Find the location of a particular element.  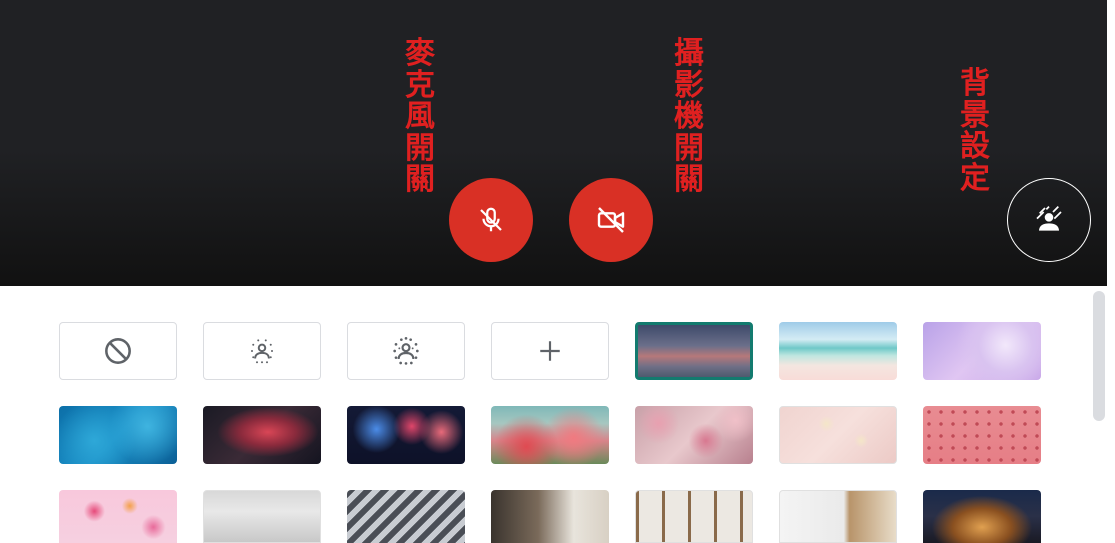

background-bookshelf-option is located at coordinates (694, 516).